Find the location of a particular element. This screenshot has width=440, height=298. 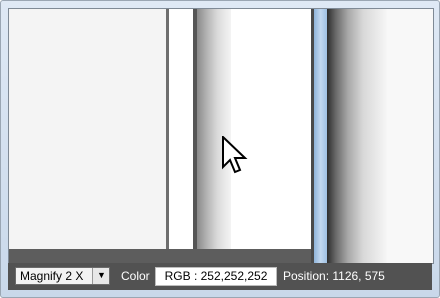

magnified-scrollbar is located at coordinates (160, 256).